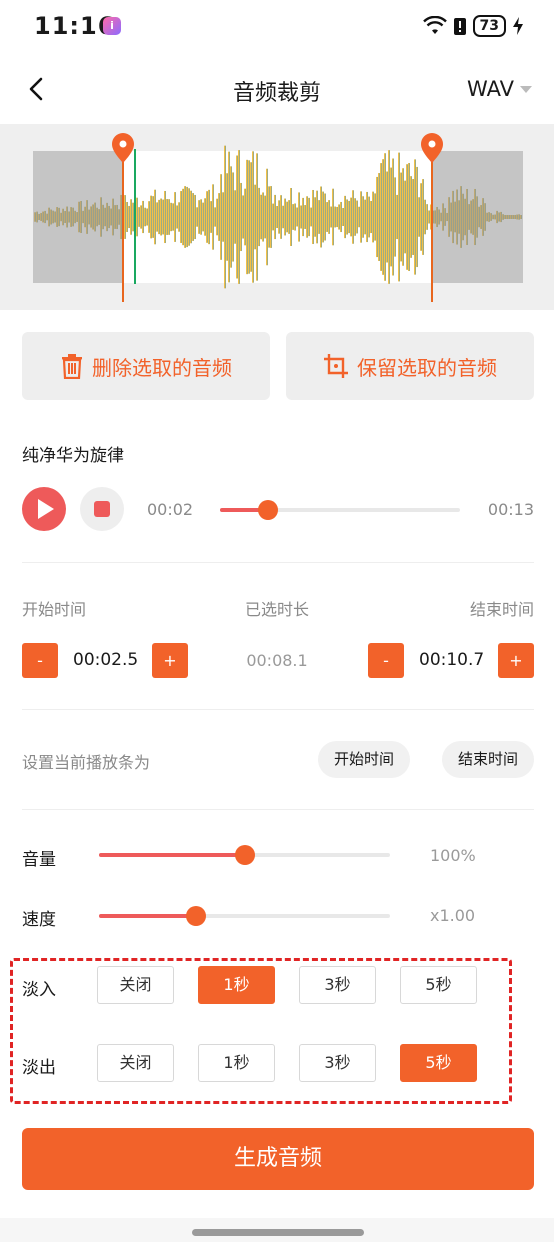 The height and width of the screenshot is (1242, 554). What do you see at coordinates (453, 855) in the screenshot?
I see `volume-value: 100%` at bounding box center [453, 855].